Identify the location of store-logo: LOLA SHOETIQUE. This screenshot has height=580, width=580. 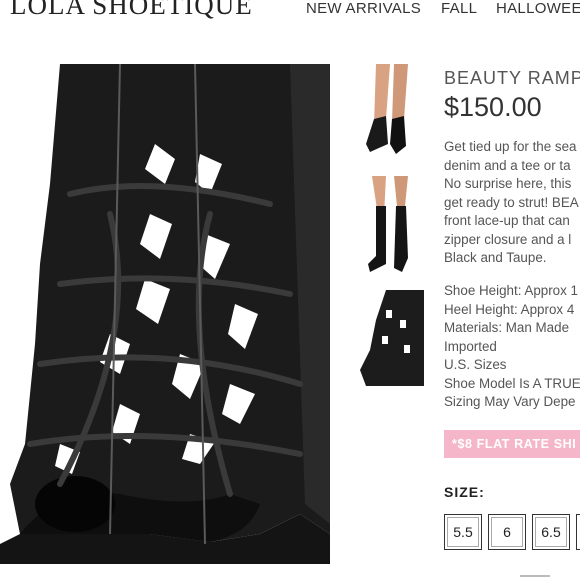
(131, 10).